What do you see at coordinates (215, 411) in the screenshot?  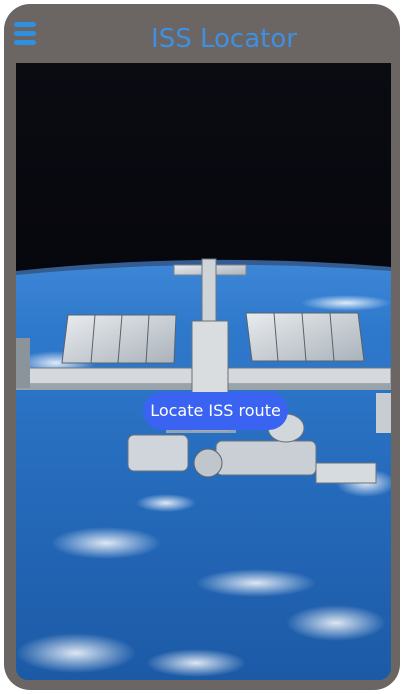 I see `locate-iss-route-button: Locate ISS route` at bounding box center [215, 411].